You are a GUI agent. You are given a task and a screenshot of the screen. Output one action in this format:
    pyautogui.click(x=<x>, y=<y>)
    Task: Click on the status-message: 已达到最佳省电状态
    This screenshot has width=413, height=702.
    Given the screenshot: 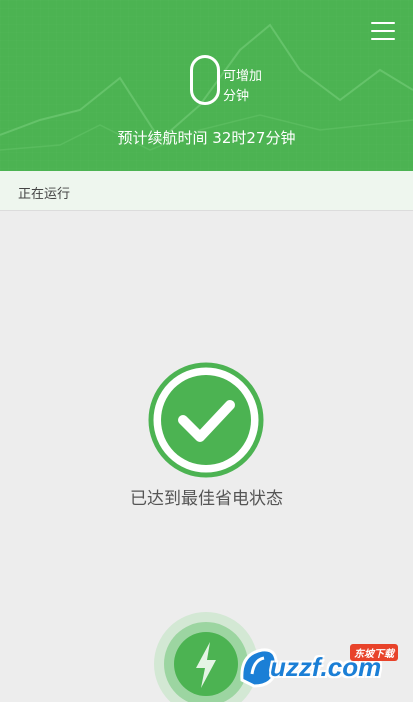 What is the action you would take?
    pyautogui.click(x=206, y=499)
    